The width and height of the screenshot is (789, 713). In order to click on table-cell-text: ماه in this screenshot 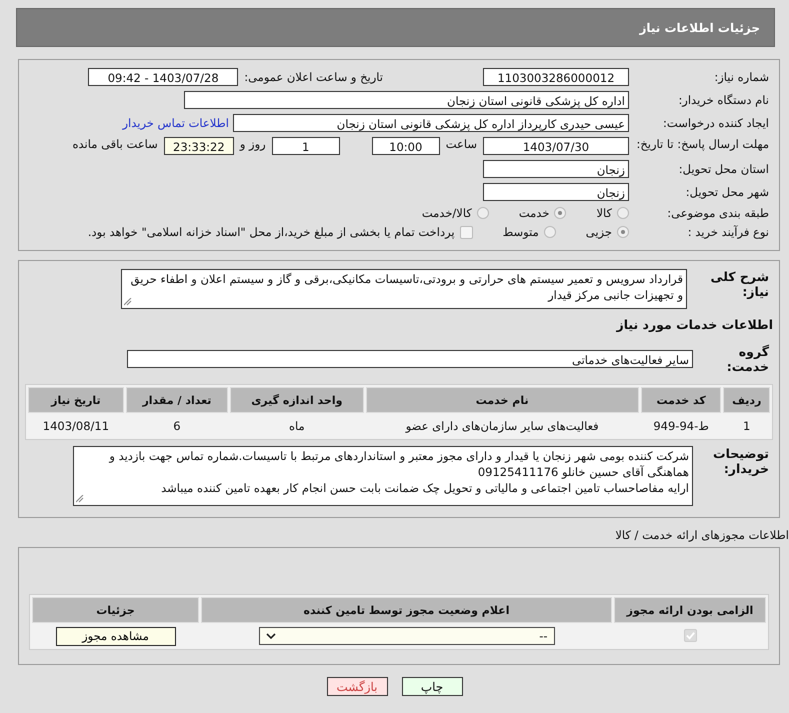, I will do `click(297, 426)`.